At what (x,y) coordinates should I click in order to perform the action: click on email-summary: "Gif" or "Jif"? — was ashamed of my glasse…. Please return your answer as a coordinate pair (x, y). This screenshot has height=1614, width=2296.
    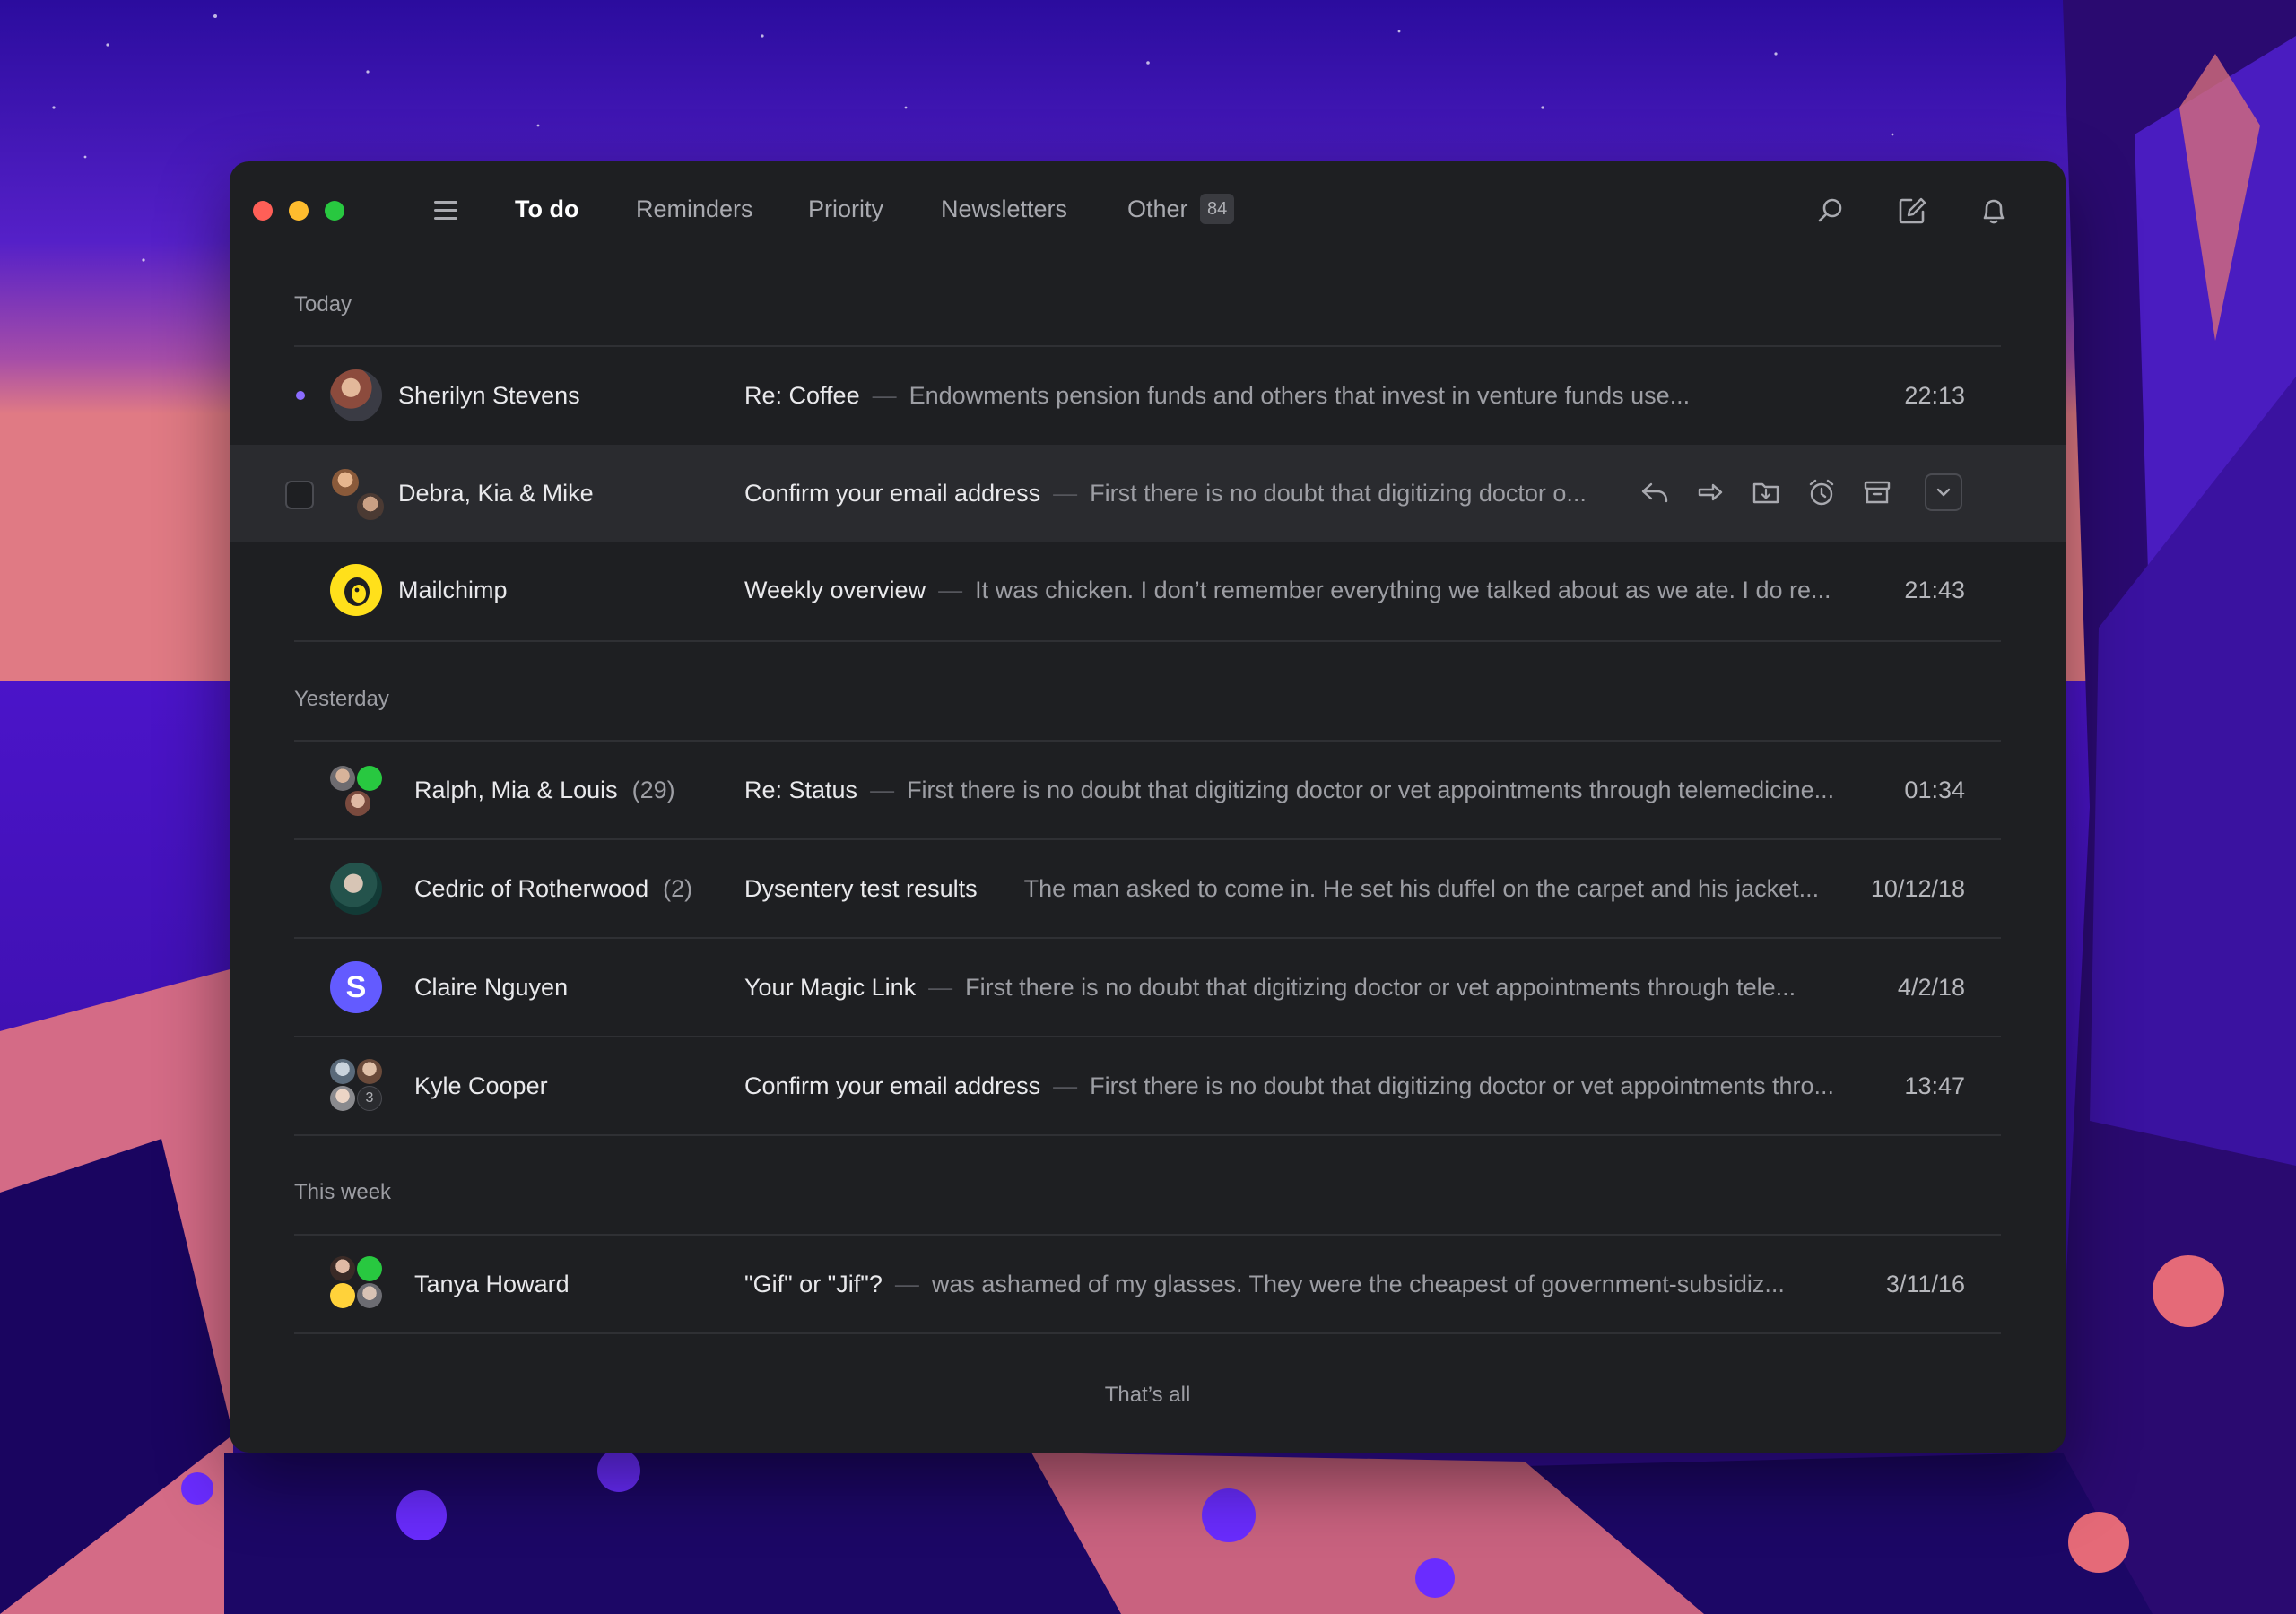
    Looking at the image, I should click on (1318, 1284).